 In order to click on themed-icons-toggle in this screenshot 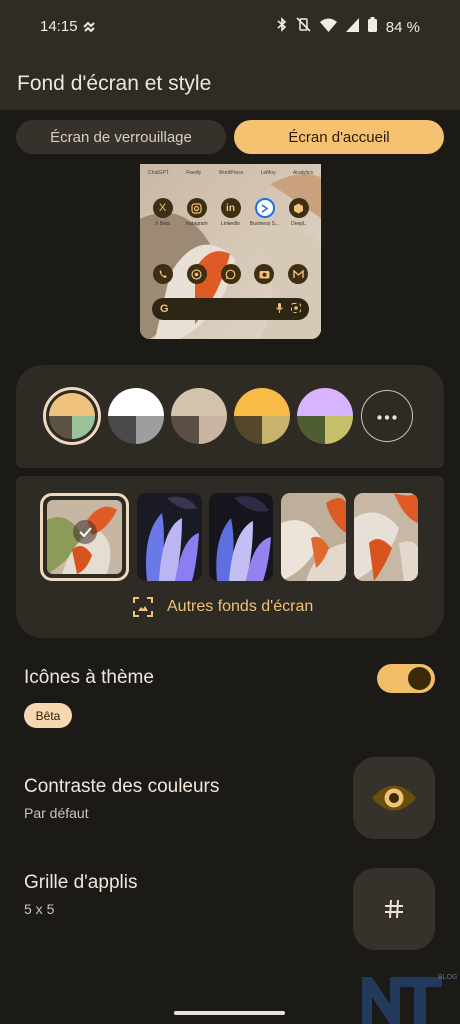, I will do `click(406, 678)`.